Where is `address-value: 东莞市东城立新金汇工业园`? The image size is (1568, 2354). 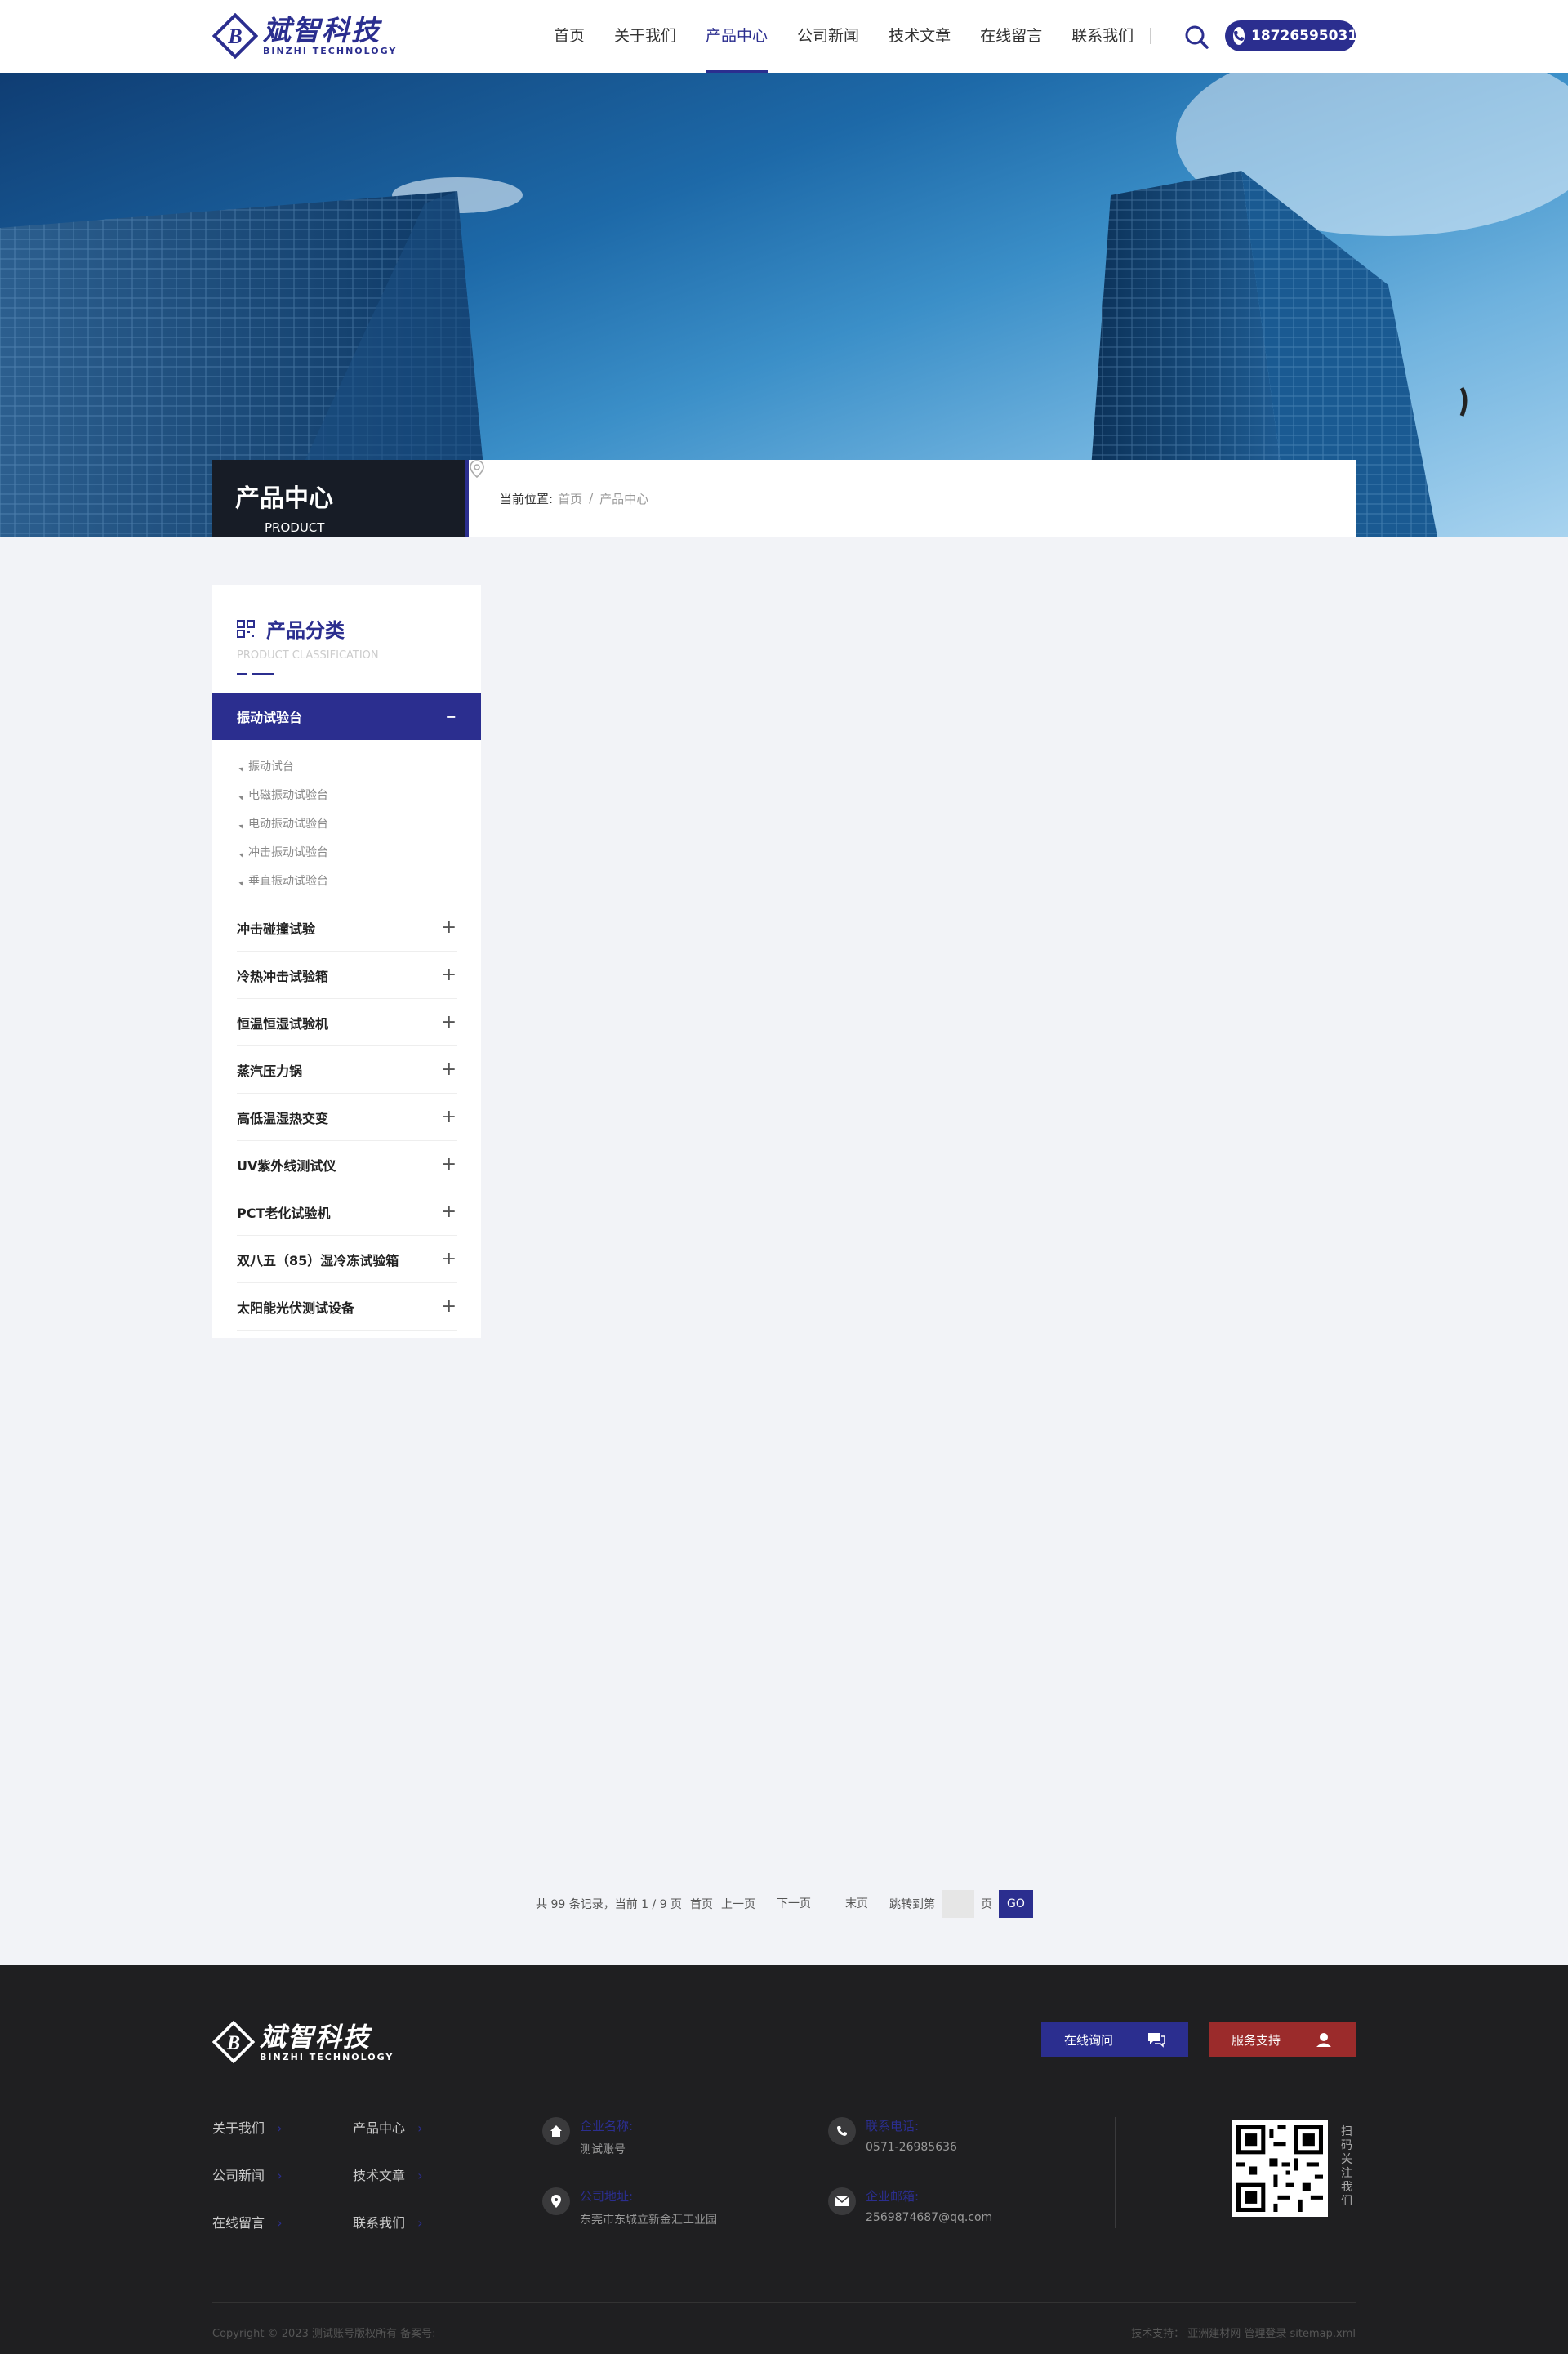
address-value: 东莞市东城立新金汇工业园 is located at coordinates (648, 2220).